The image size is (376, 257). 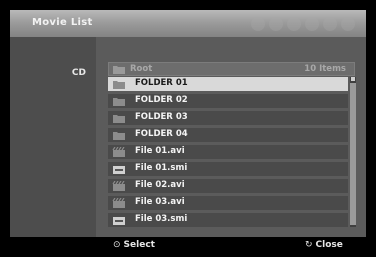 What do you see at coordinates (161, 219) in the screenshot?
I see `list-item-label: File 03.smi` at bounding box center [161, 219].